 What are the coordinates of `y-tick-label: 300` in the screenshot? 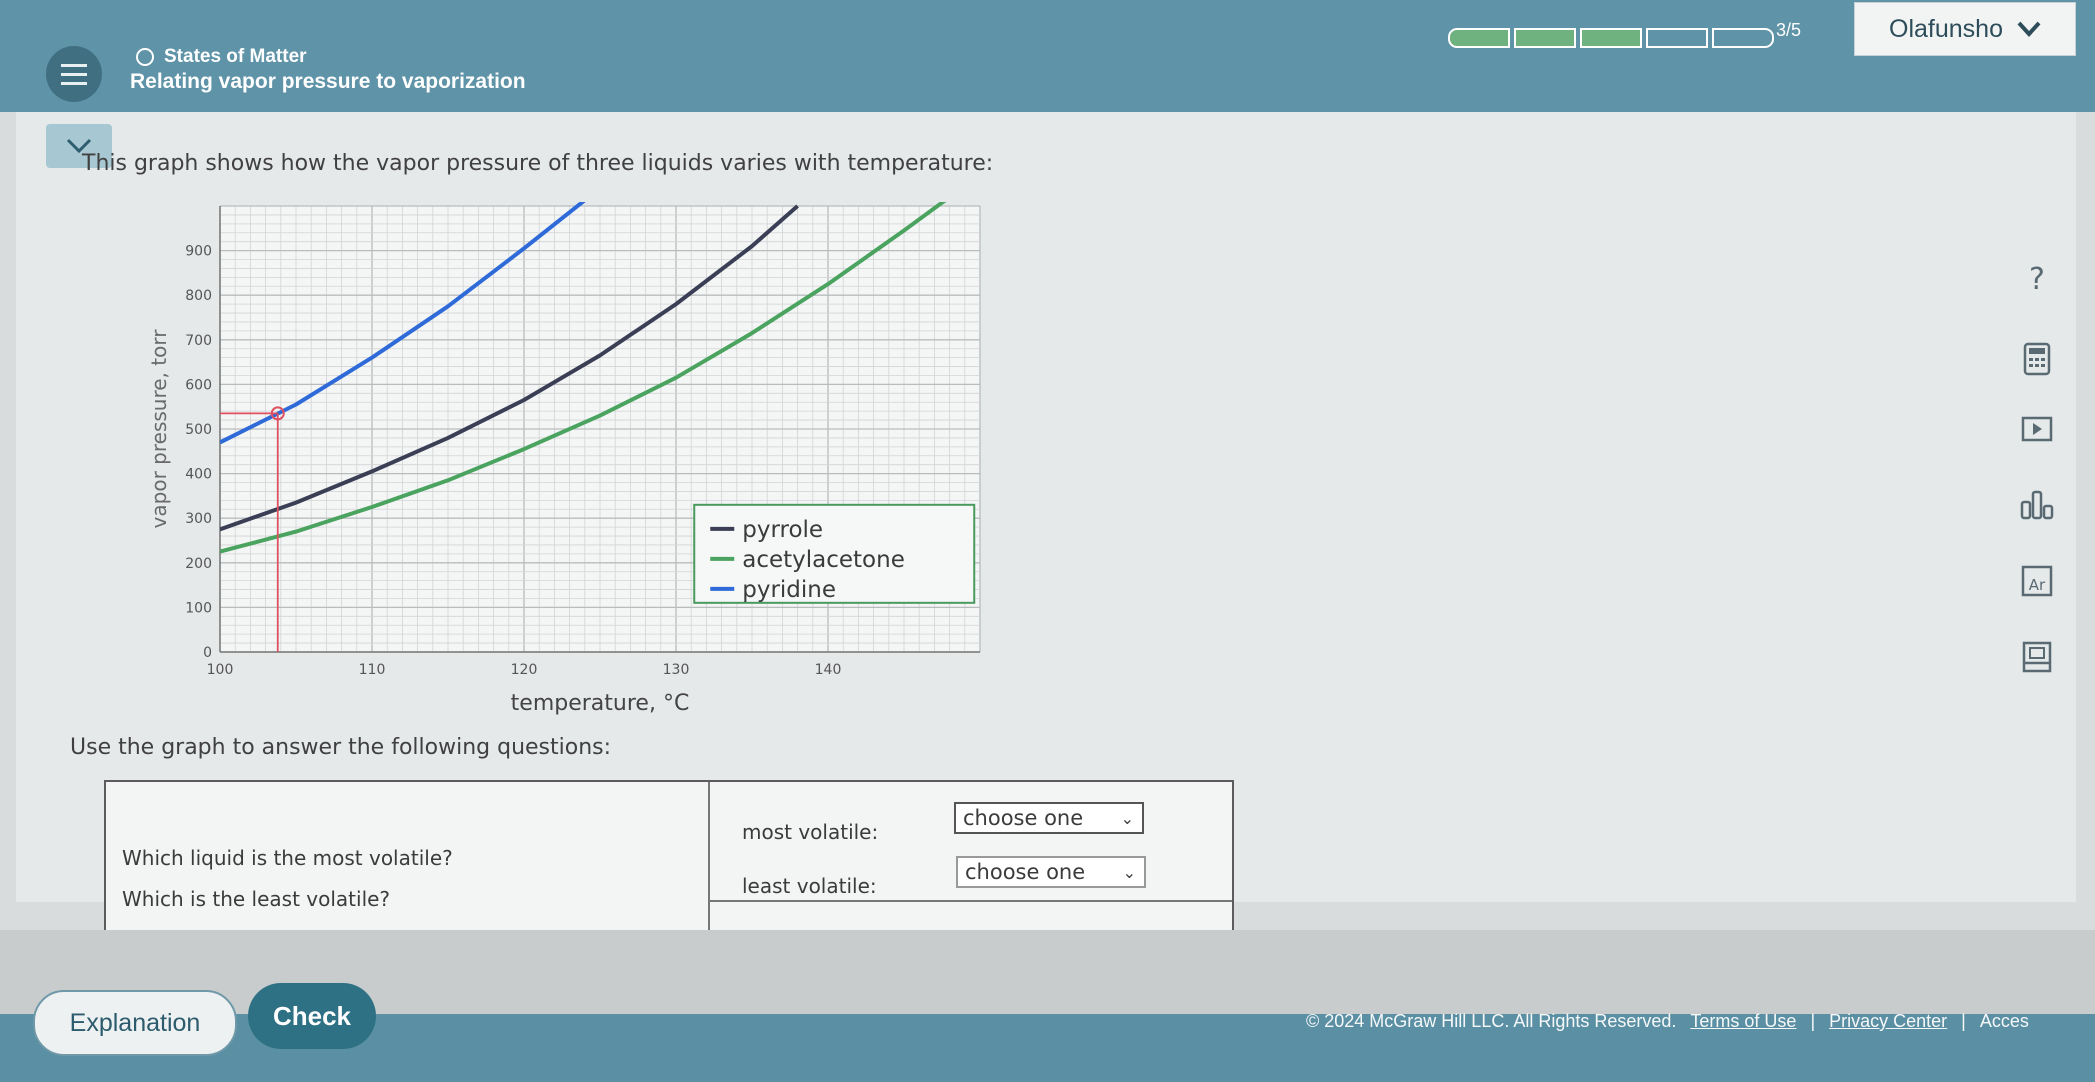 It's located at (198, 519).